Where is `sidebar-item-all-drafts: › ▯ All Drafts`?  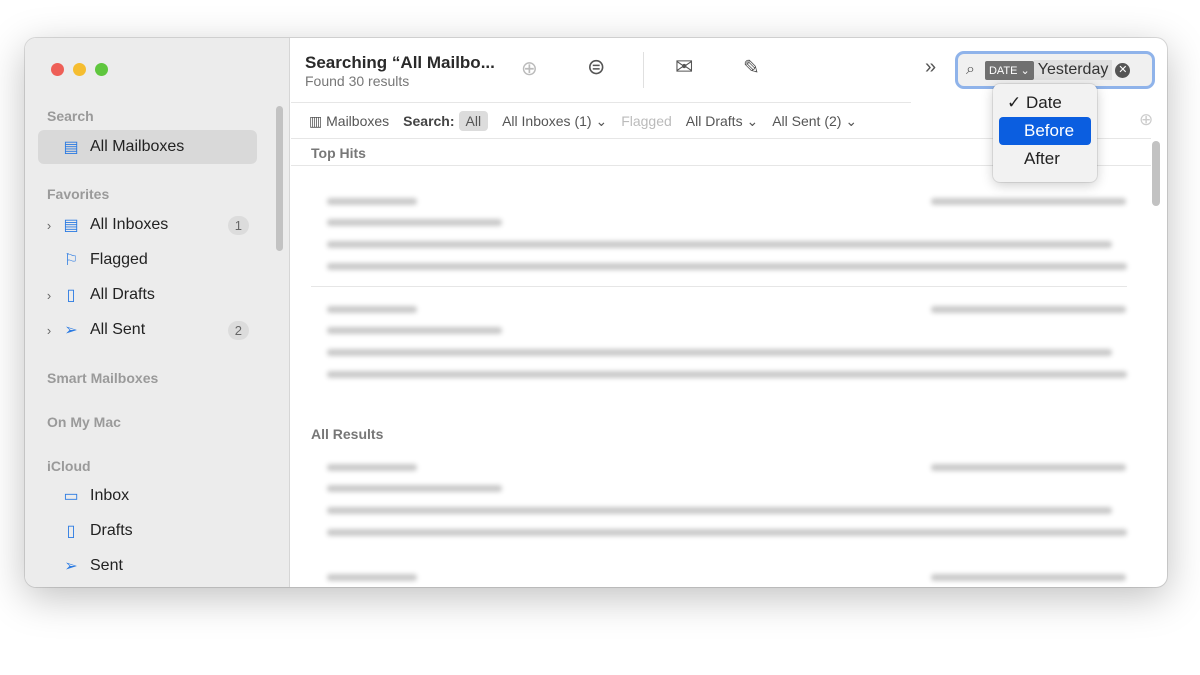 sidebar-item-all-drafts: › ▯ All Drafts is located at coordinates (147, 295).